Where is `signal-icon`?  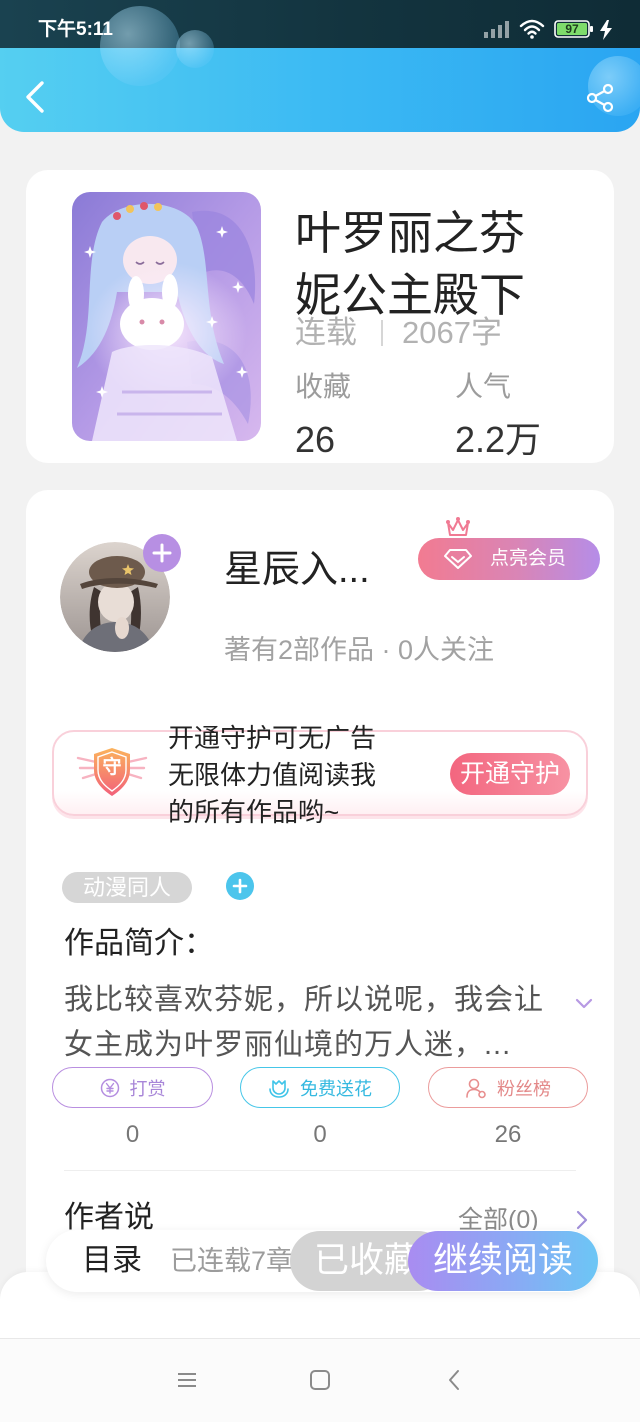
signal-icon is located at coordinates (497, 29).